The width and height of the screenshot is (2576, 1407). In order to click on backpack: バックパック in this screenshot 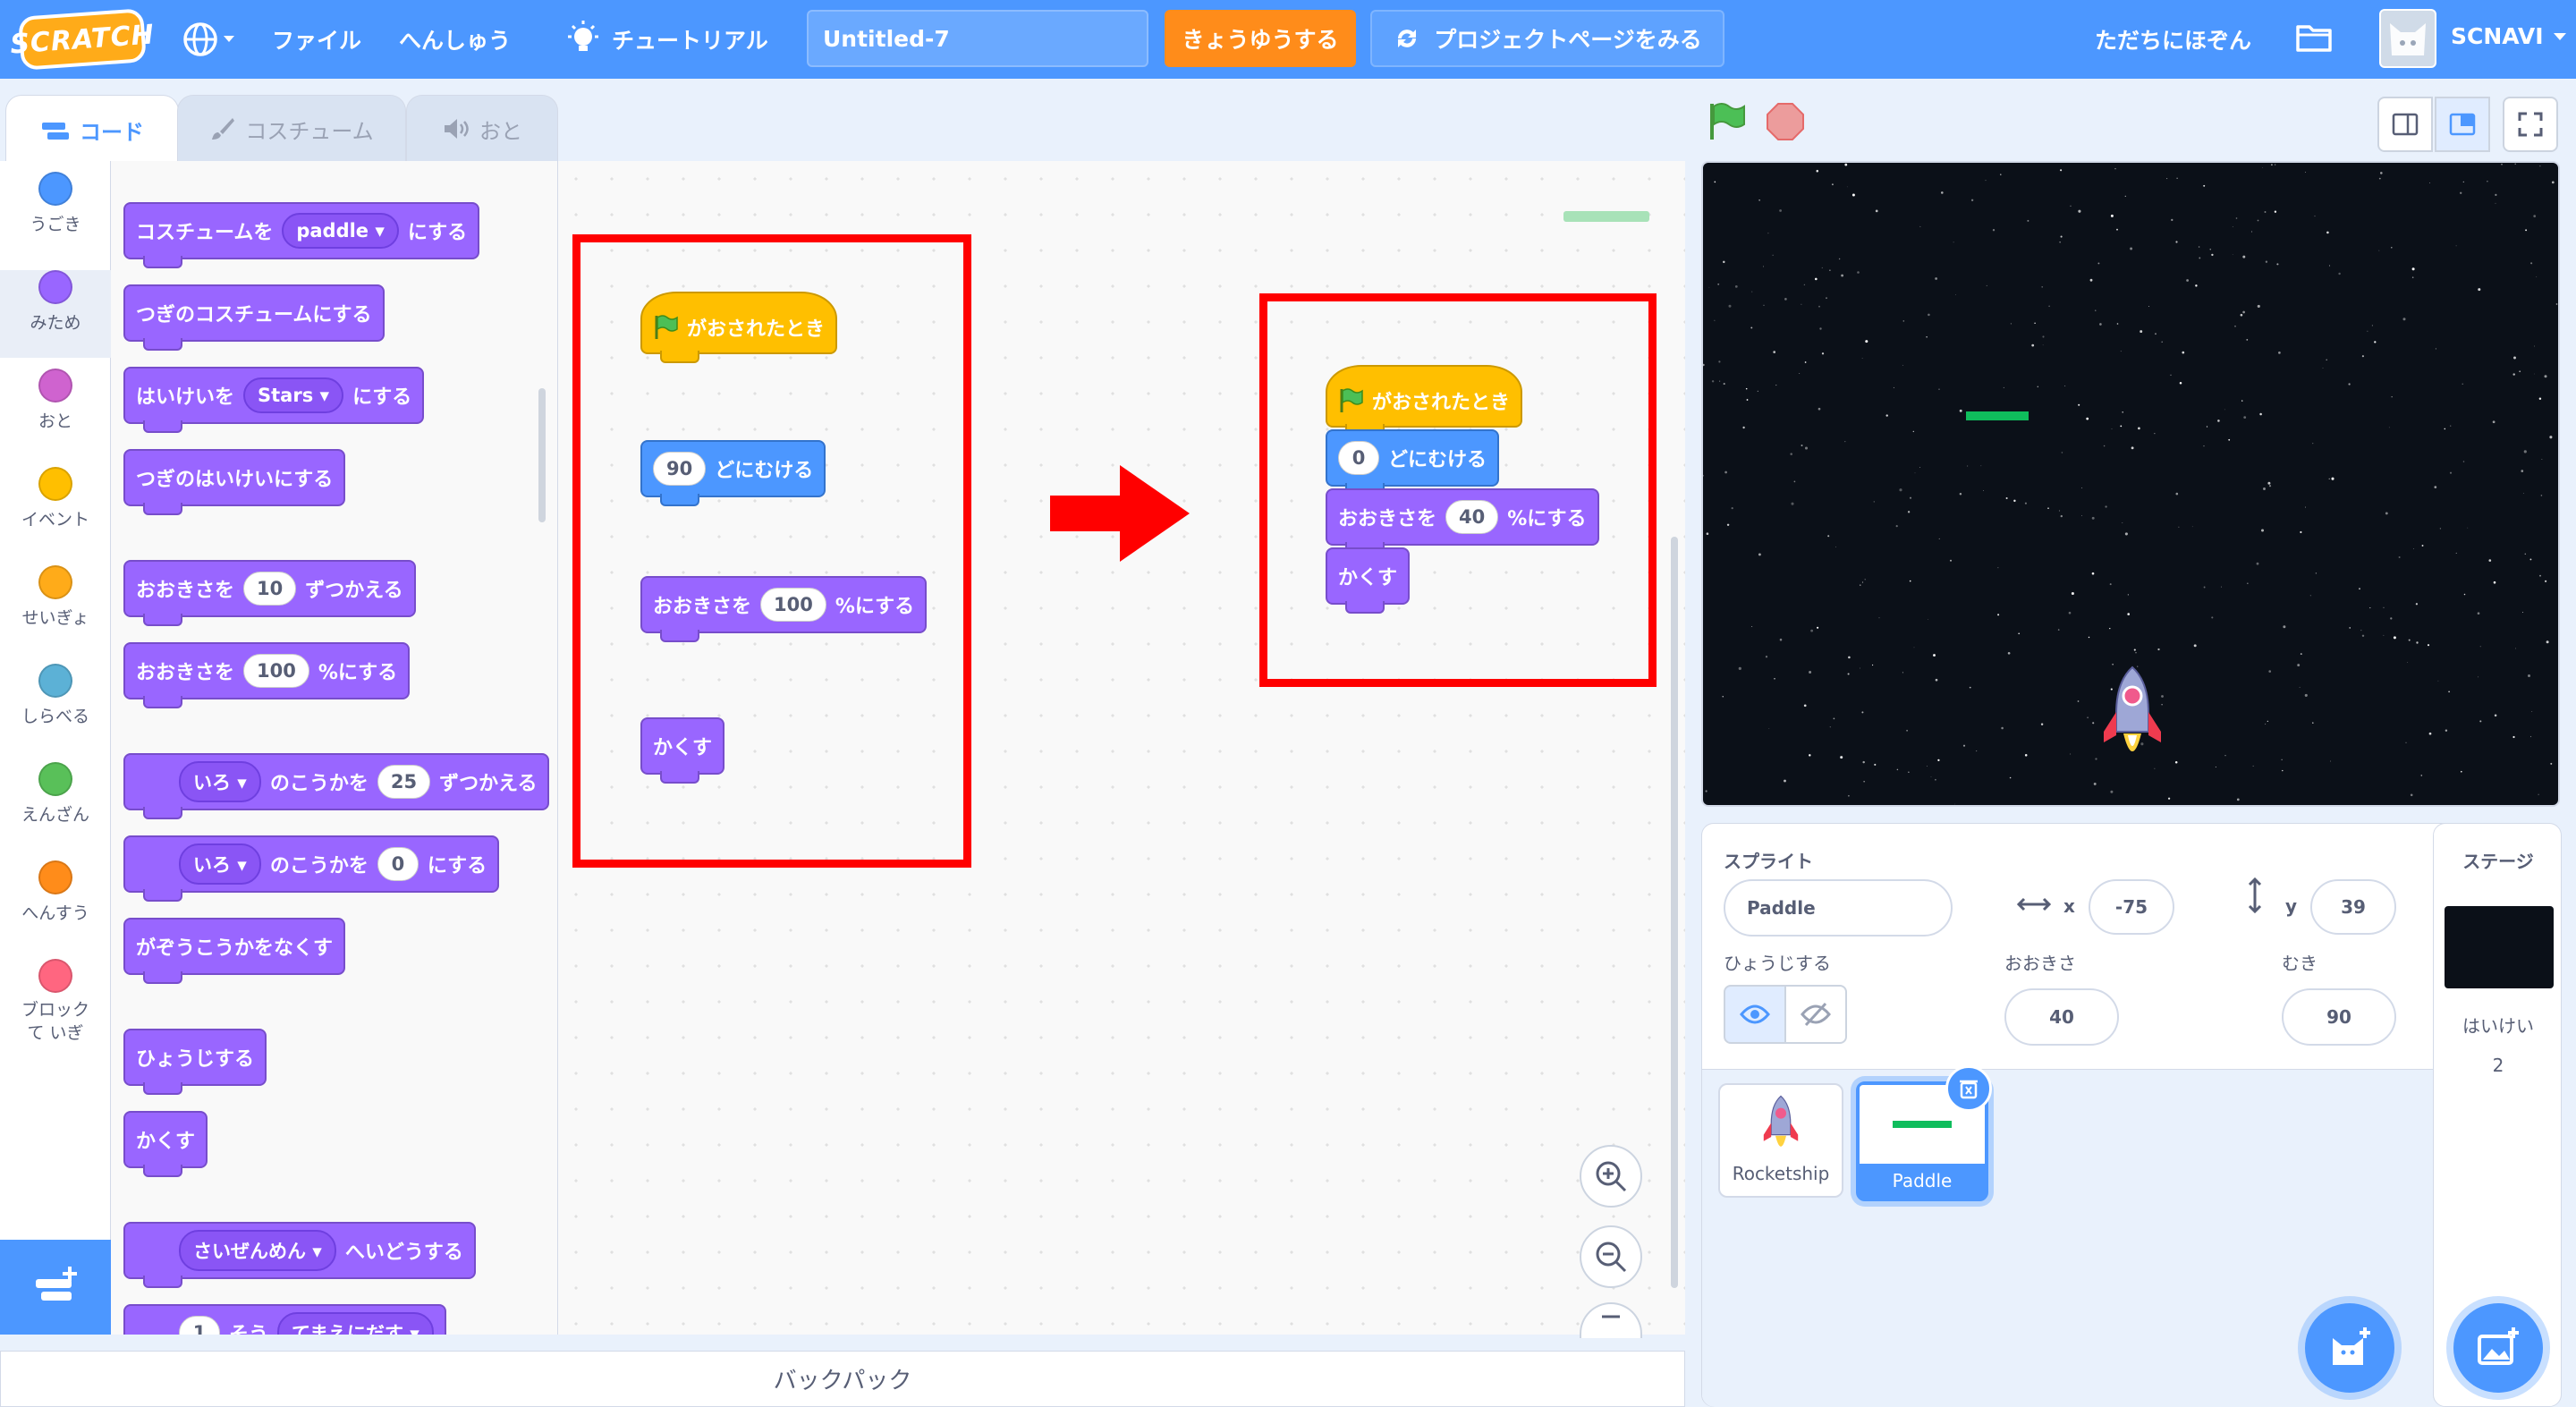, I will do `click(842, 1379)`.